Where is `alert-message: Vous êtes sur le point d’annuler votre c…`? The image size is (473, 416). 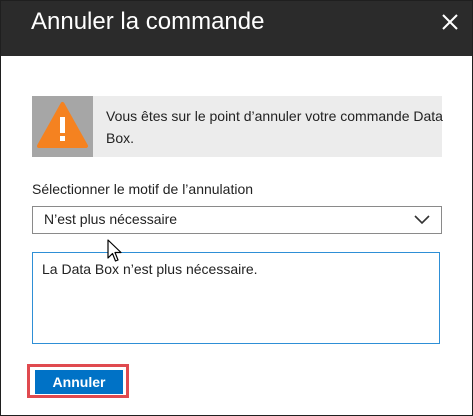
alert-message: Vous êtes sur le point d’annuler votre c… is located at coordinates (274, 127).